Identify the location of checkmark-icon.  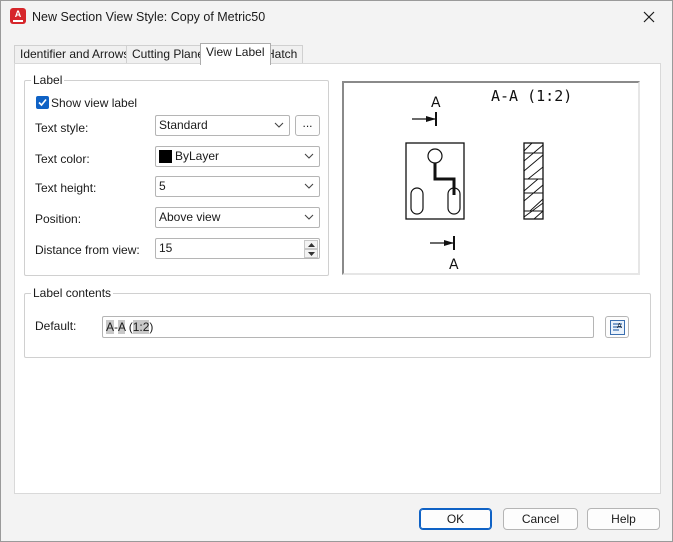
(42, 102).